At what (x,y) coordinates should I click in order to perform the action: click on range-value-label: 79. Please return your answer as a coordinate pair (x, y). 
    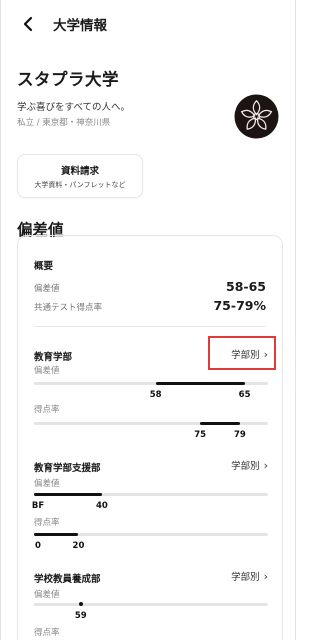
    Looking at the image, I should click on (239, 435).